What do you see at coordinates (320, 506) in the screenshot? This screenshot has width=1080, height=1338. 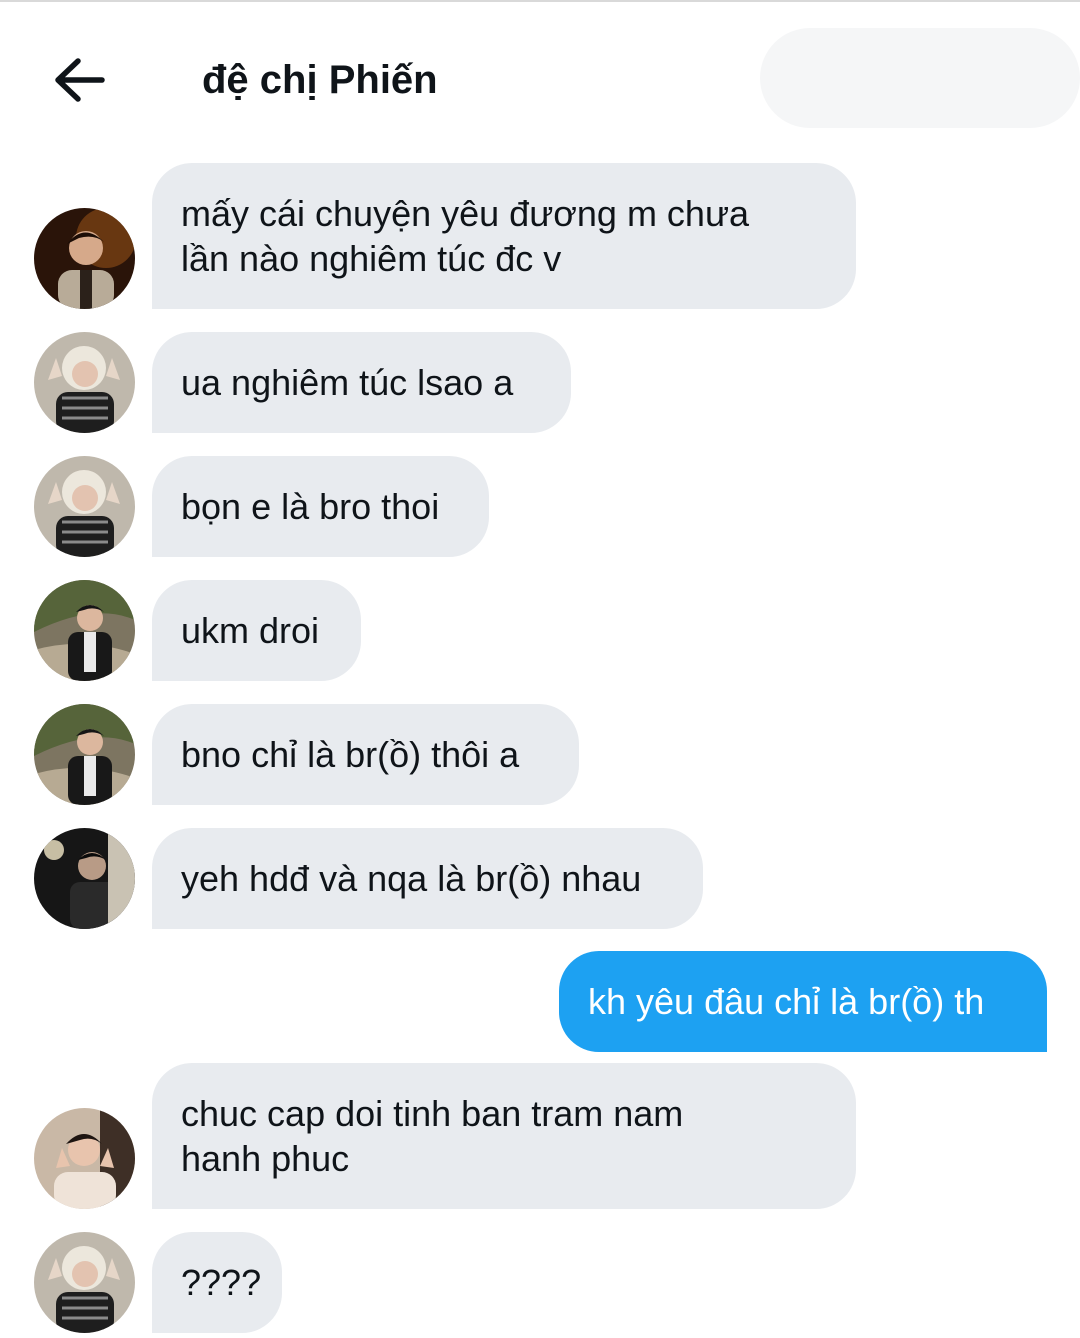 I see `message-bubble: bọn e là bro thoi` at bounding box center [320, 506].